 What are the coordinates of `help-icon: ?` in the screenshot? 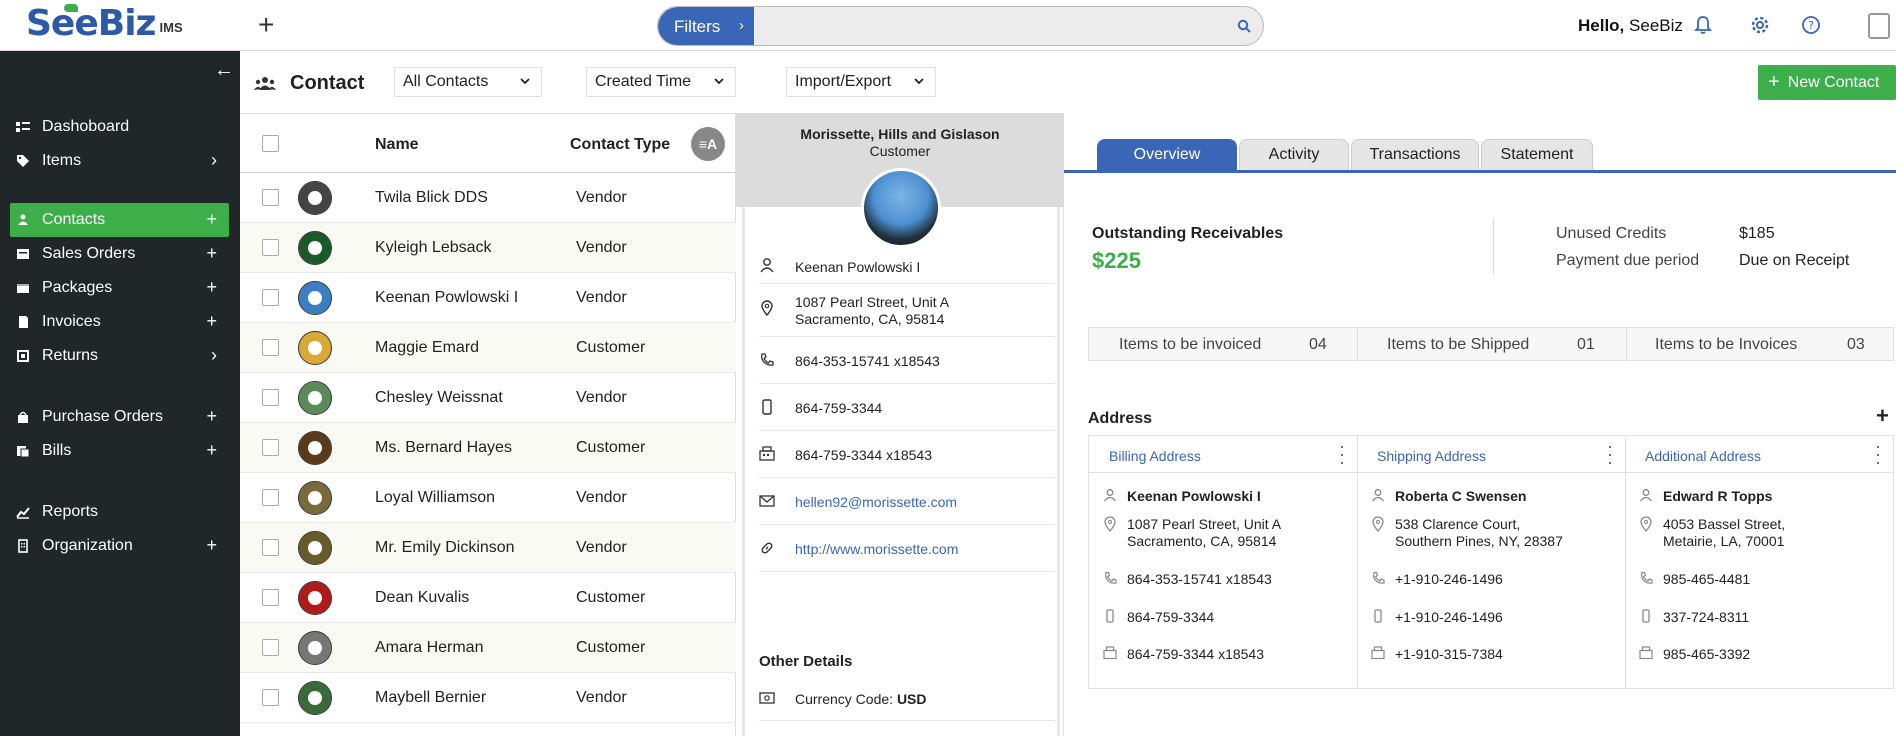 It's located at (1811, 25).